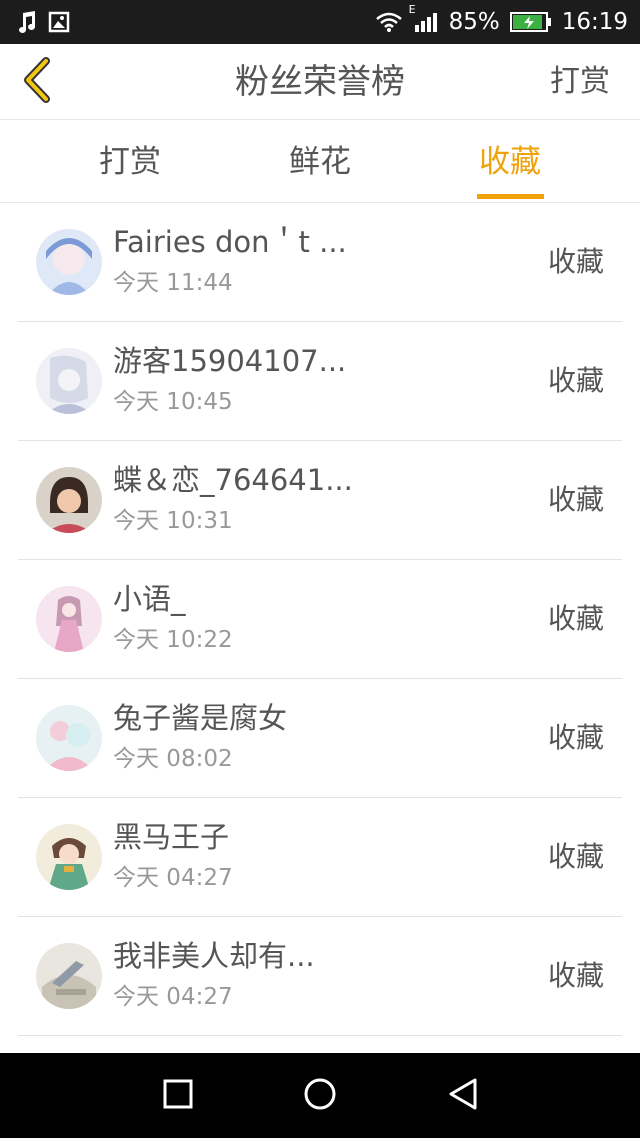 This screenshot has width=640, height=1138. I want to click on user-name: 小语_, so click(149, 599).